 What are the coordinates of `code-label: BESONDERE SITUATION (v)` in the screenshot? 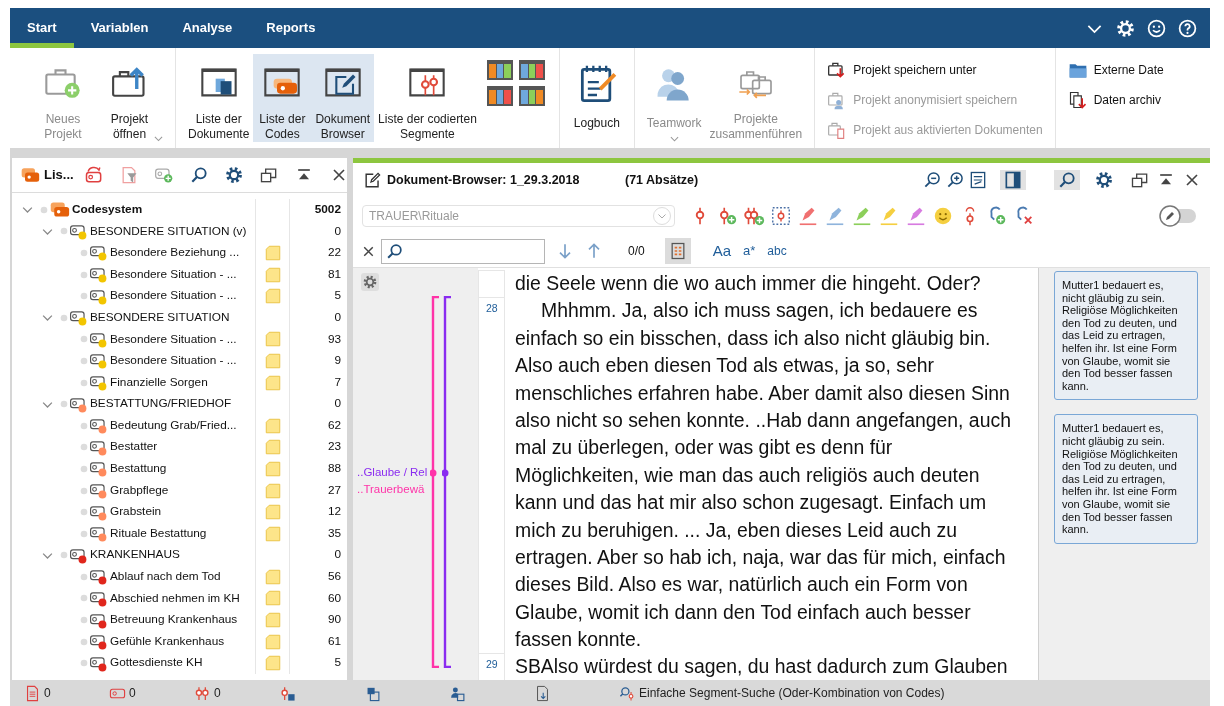 It's located at (168, 231).